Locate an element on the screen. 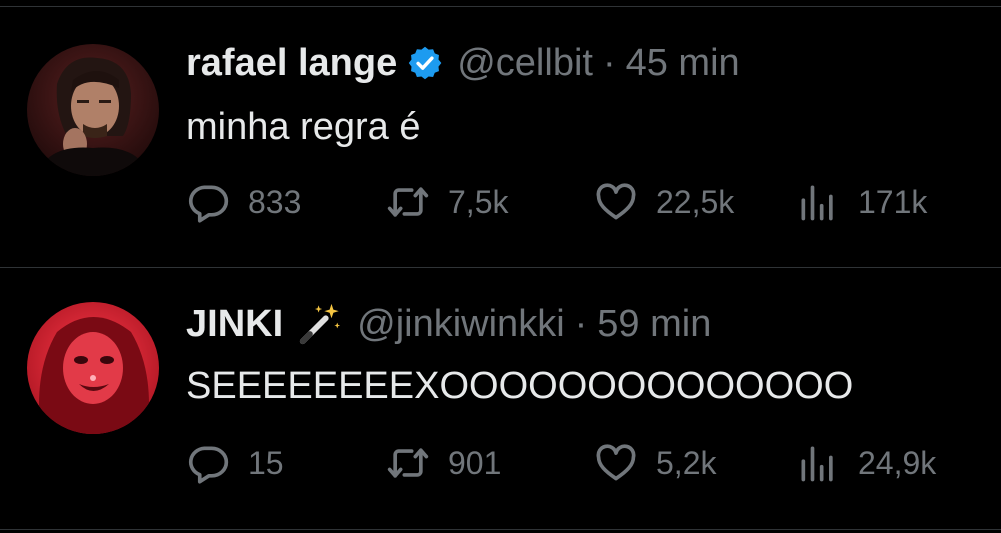 This screenshot has height=533, width=1001. view-count: 24,9k is located at coordinates (897, 463).